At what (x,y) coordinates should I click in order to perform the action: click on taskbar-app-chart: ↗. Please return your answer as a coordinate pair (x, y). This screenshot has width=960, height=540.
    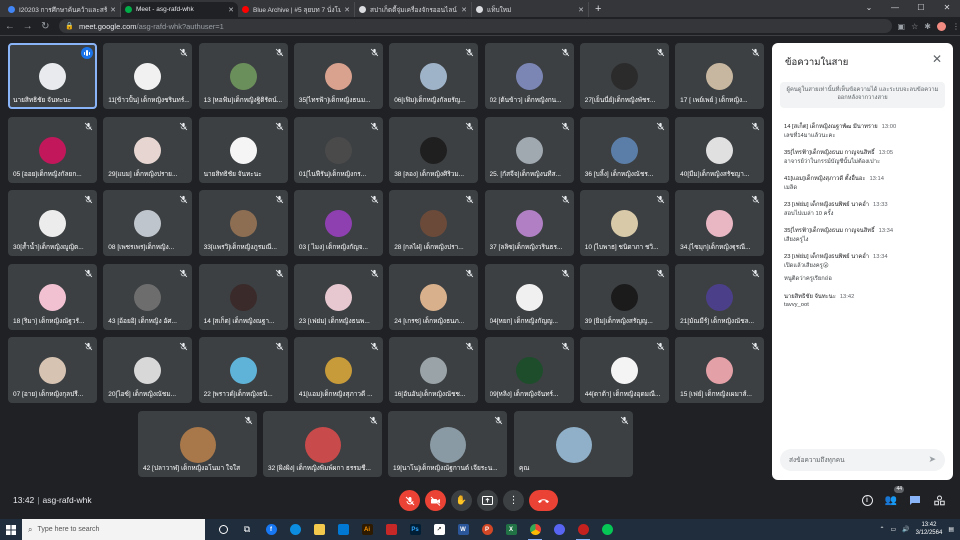
    Looking at the image, I should click on (439, 529).